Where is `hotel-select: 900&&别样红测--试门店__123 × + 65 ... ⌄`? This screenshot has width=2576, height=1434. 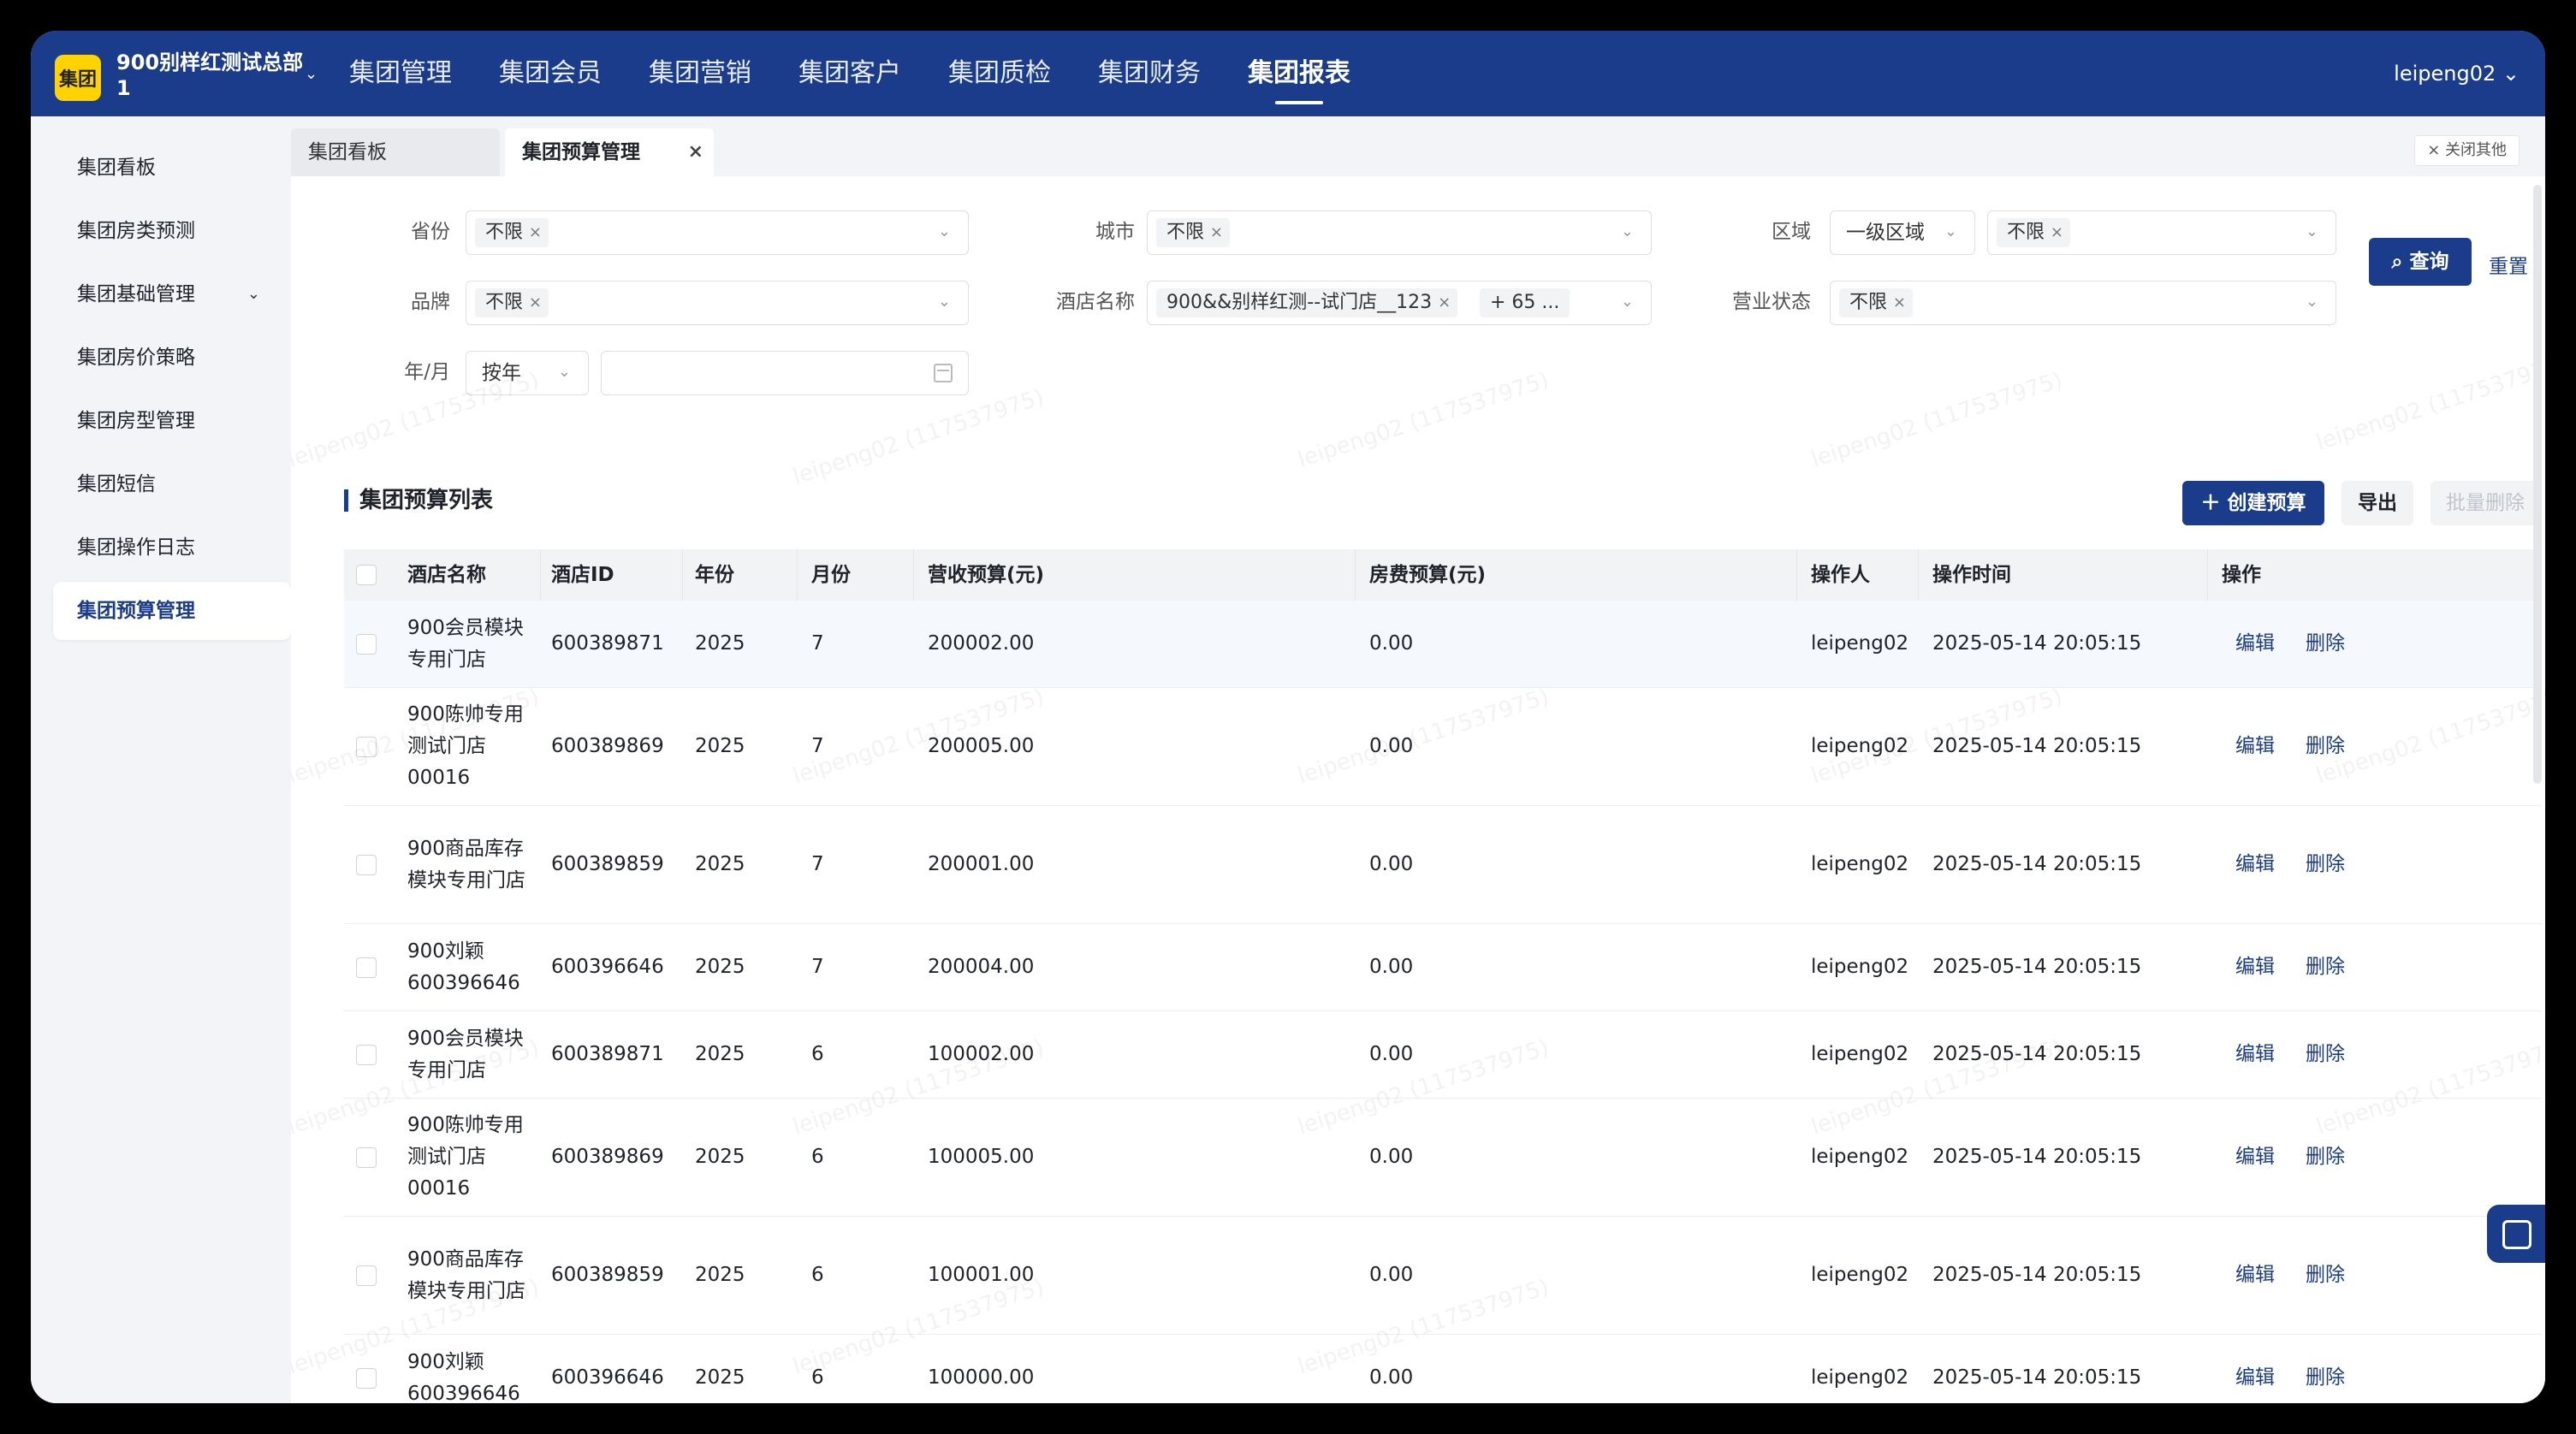
hotel-select: 900&&别样红测--试门店__123 × + 65 ... ⌄ is located at coordinates (1399, 303).